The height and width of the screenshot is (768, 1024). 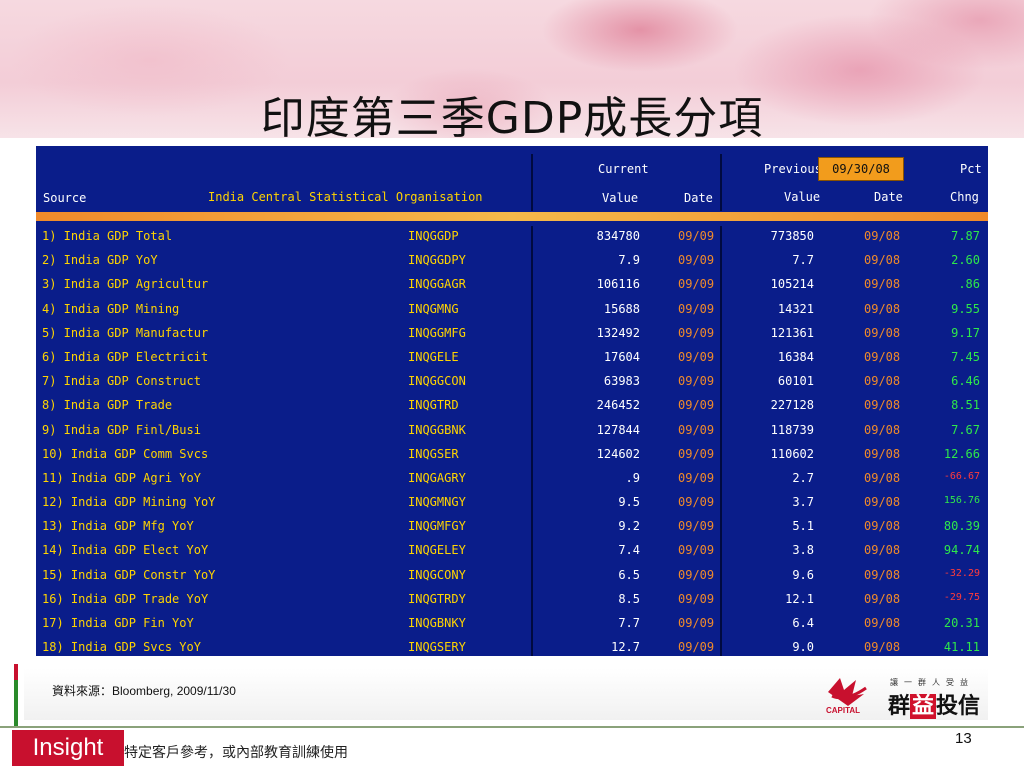 I want to click on row-ticker: INQGELE, so click(x=433, y=356).